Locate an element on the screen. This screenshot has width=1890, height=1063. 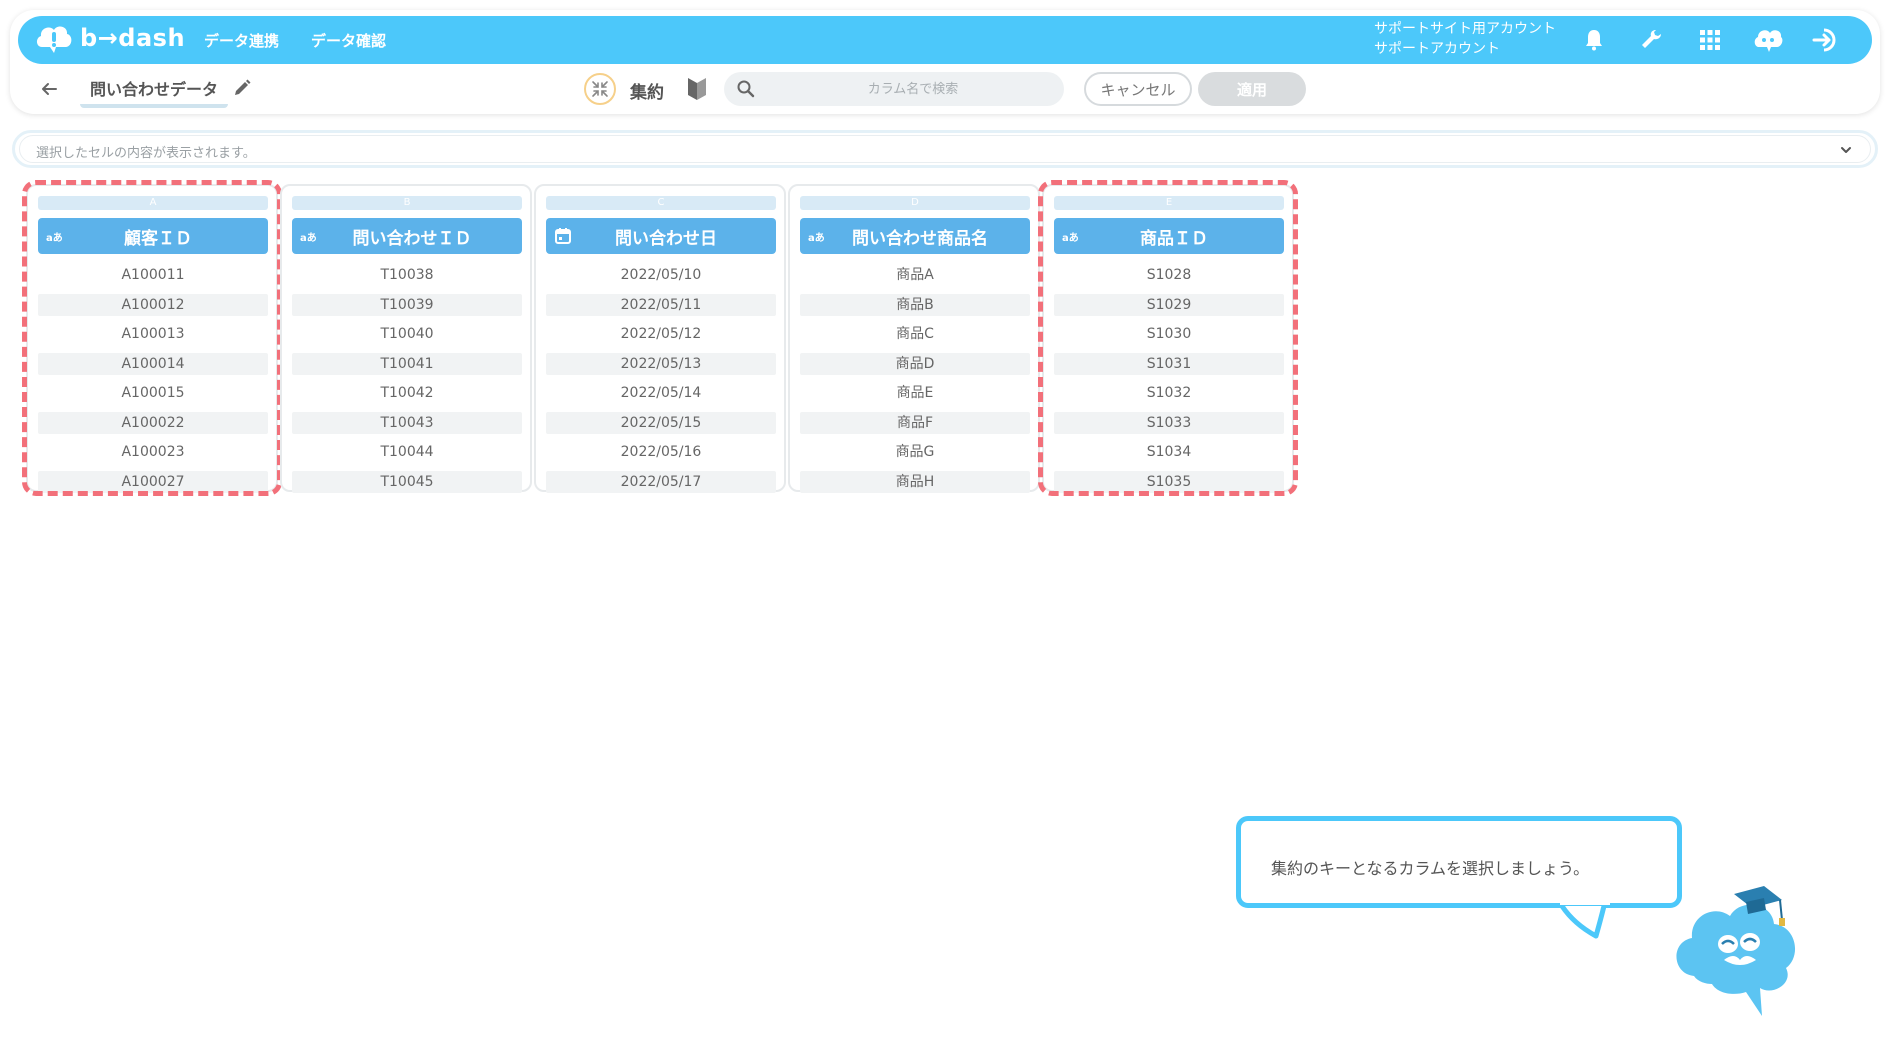
bell-icon is located at coordinates (1594, 40).